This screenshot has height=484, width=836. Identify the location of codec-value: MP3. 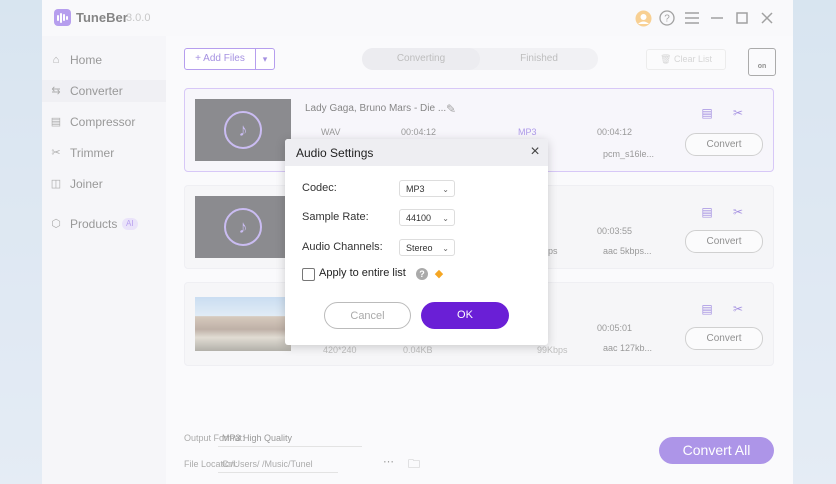
(415, 189).